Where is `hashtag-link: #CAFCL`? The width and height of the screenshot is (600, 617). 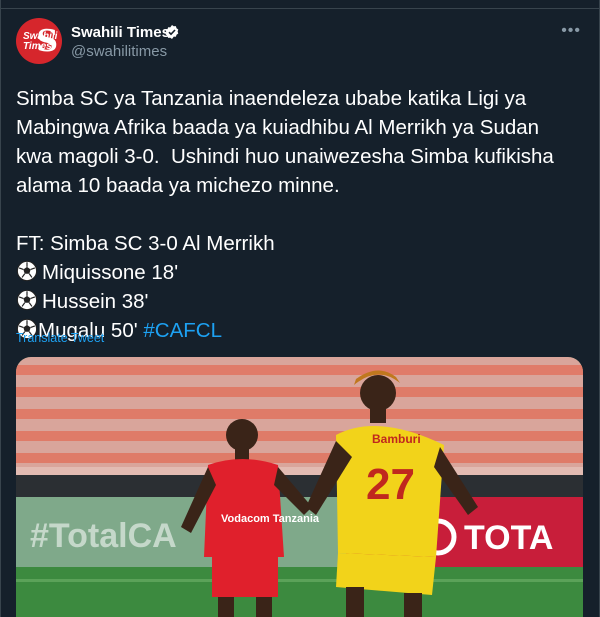 hashtag-link: #CAFCL is located at coordinates (182, 330).